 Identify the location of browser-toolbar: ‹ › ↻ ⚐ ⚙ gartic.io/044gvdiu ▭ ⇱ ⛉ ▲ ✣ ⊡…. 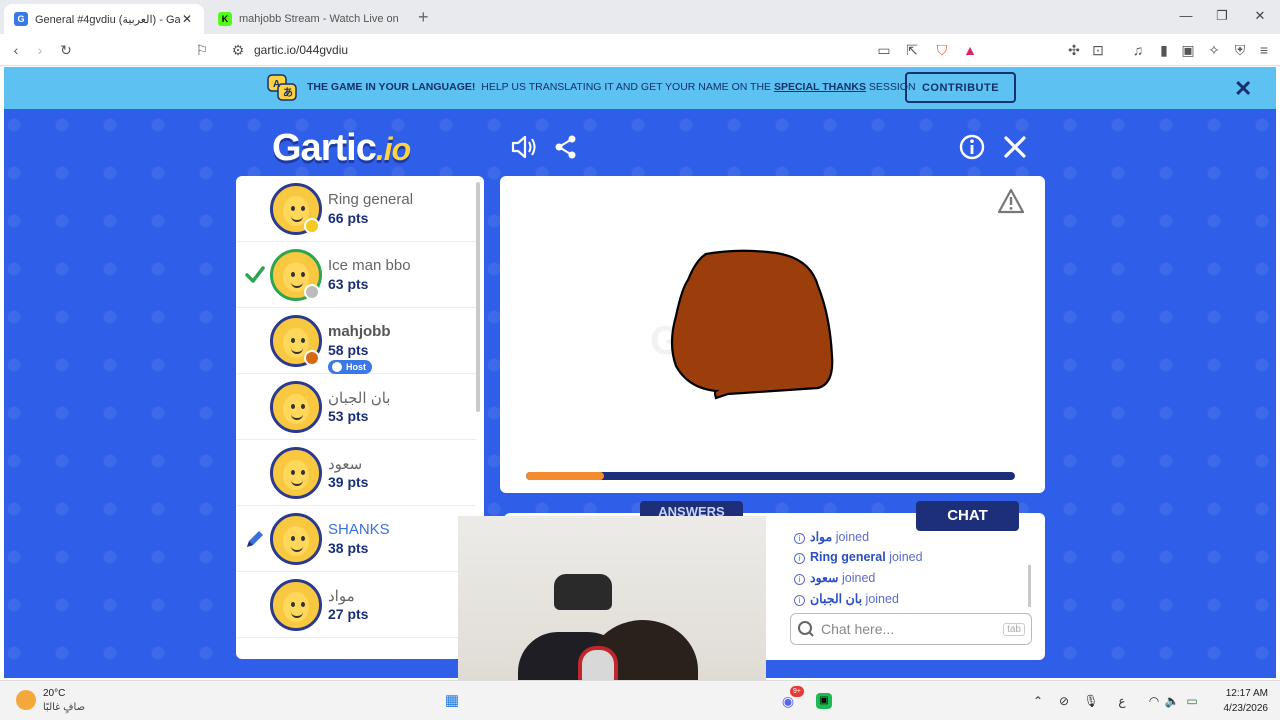
(640, 50).